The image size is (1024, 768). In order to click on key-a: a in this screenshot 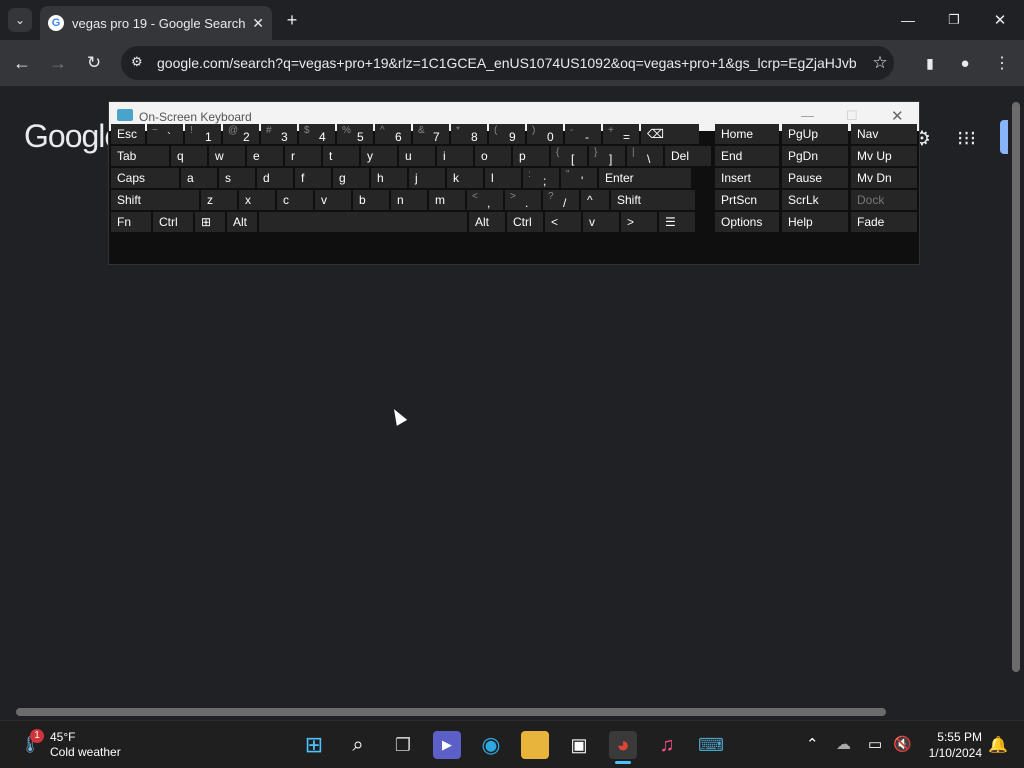, I will do `click(199, 178)`.